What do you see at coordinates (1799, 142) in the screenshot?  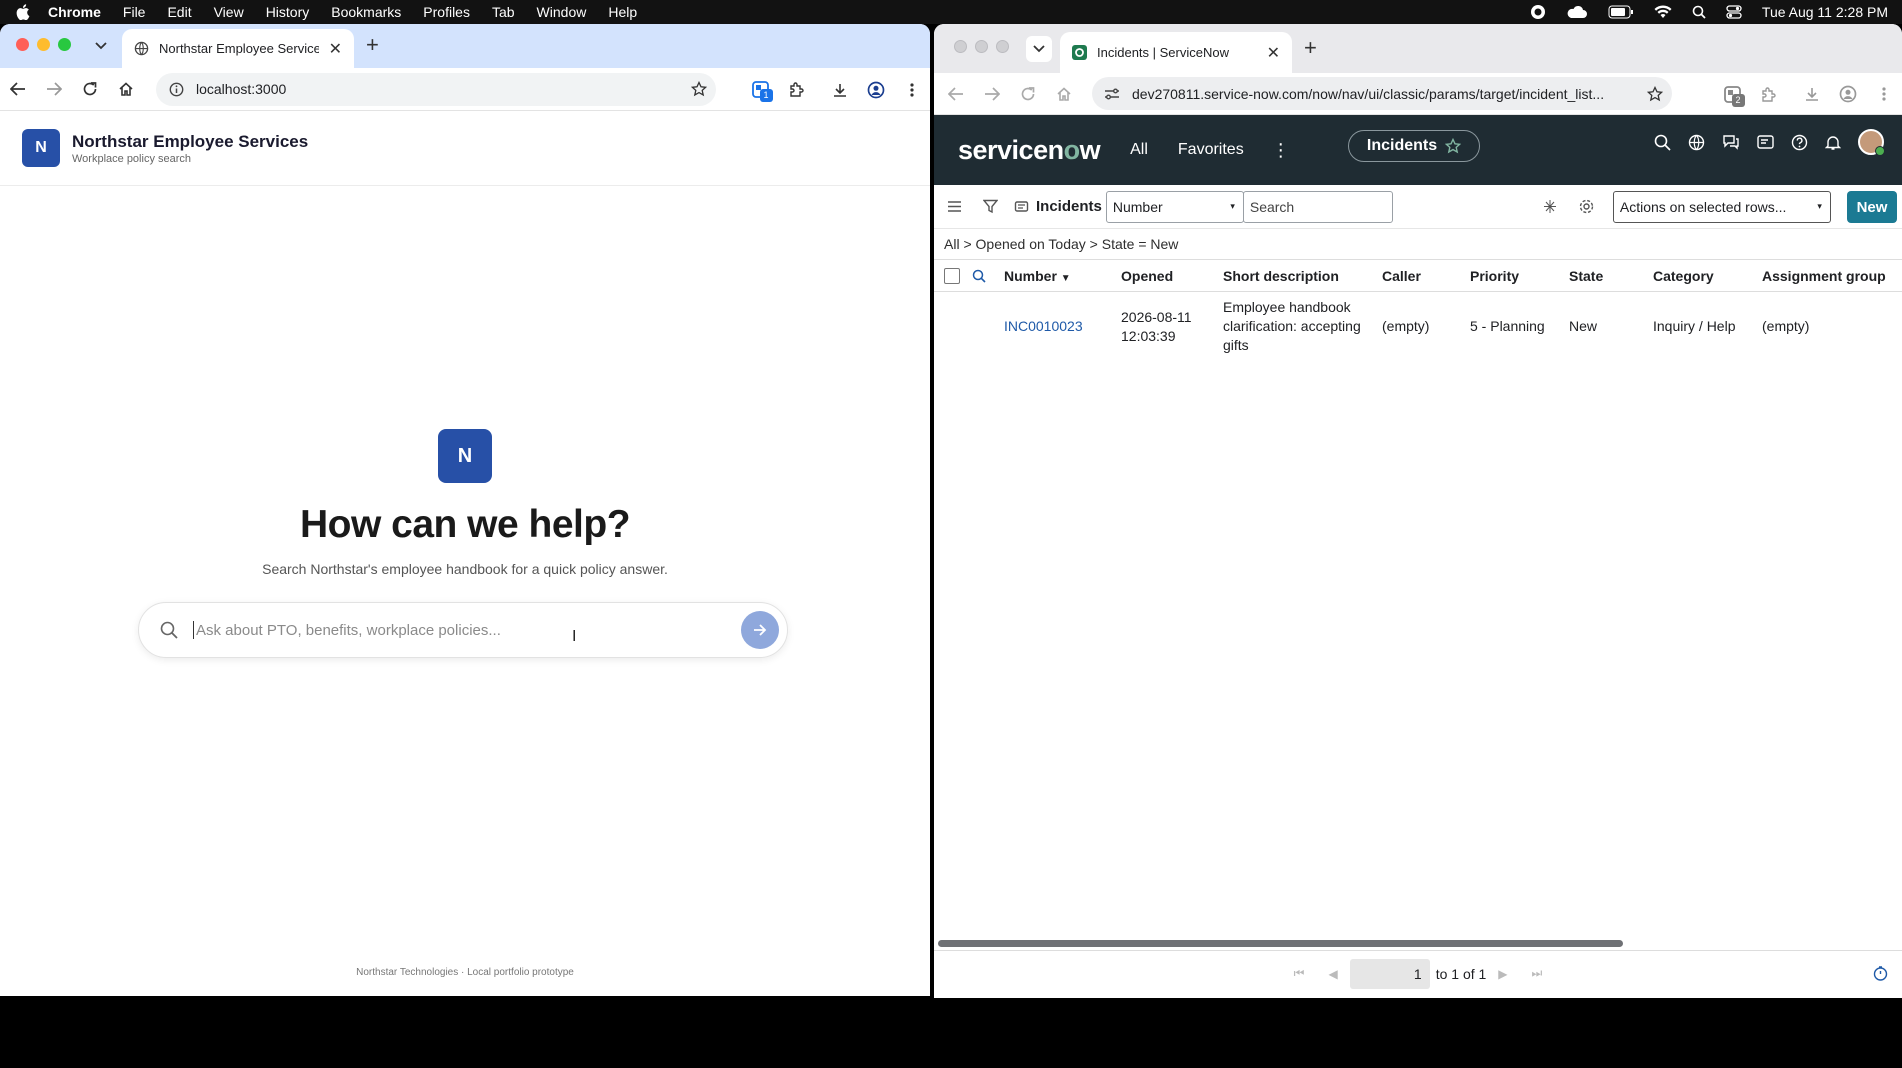 I see `help-icon` at bounding box center [1799, 142].